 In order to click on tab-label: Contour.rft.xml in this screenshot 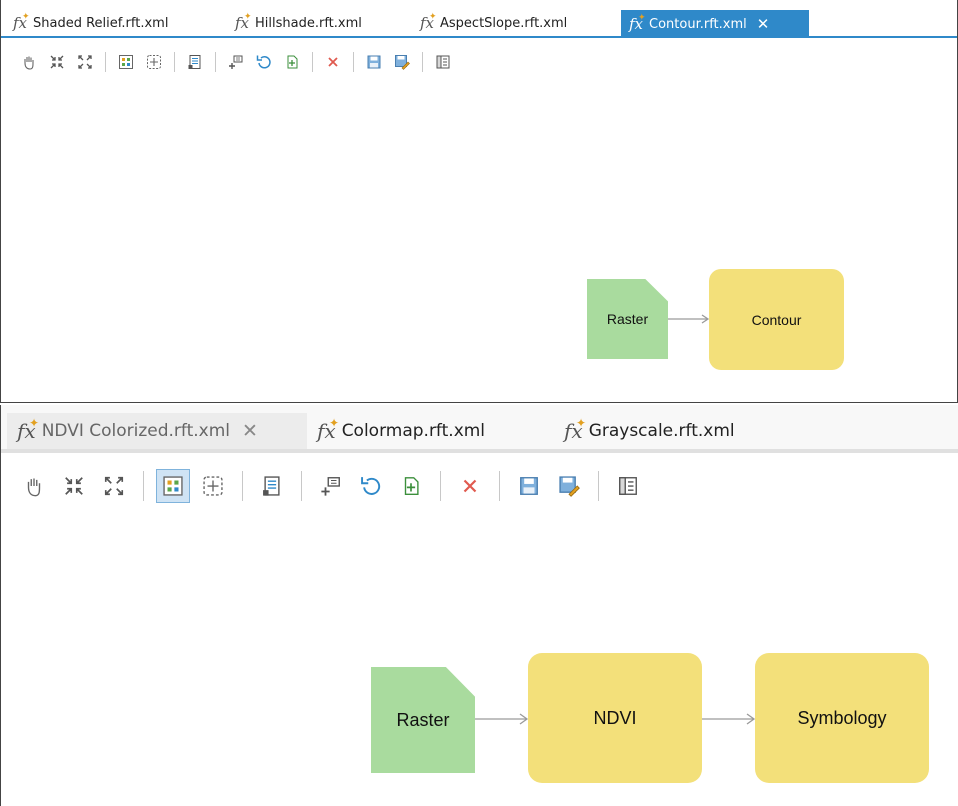, I will do `click(698, 24)`.